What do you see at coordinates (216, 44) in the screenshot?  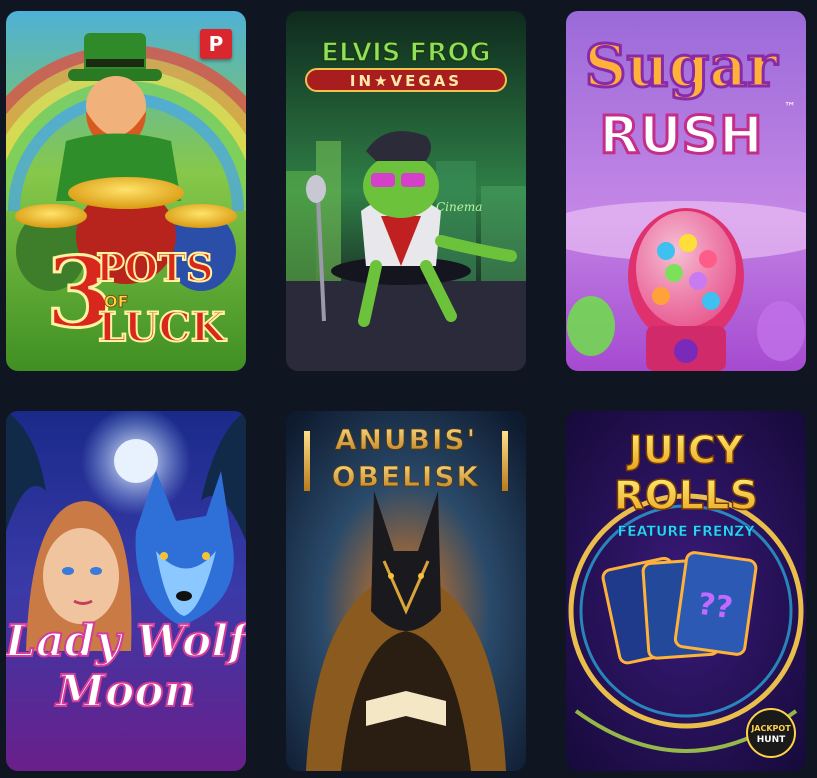 I see `provider-badge: P` at bounding box center [216, 44].